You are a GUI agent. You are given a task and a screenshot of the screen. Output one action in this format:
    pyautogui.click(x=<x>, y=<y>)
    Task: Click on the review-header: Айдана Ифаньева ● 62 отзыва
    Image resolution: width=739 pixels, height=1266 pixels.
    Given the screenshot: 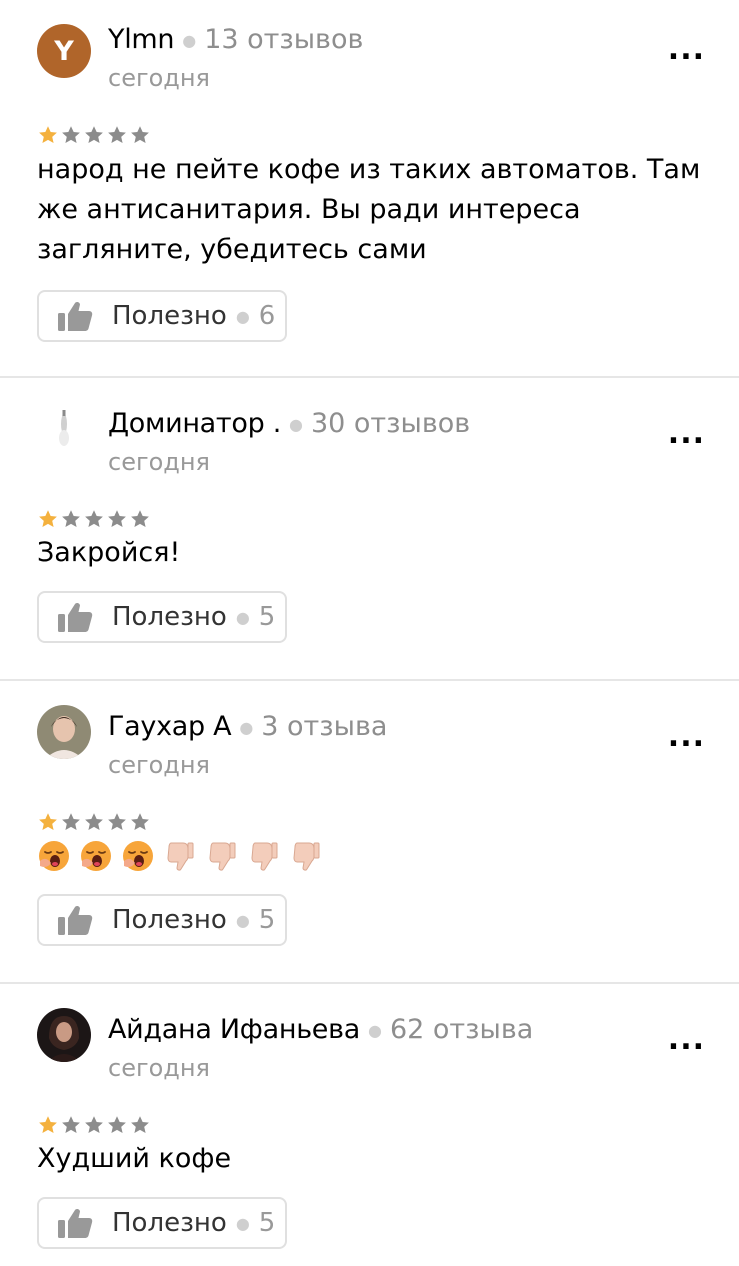 What is the action you would take?
    pyautogui.click(x=320, y=1030)
    